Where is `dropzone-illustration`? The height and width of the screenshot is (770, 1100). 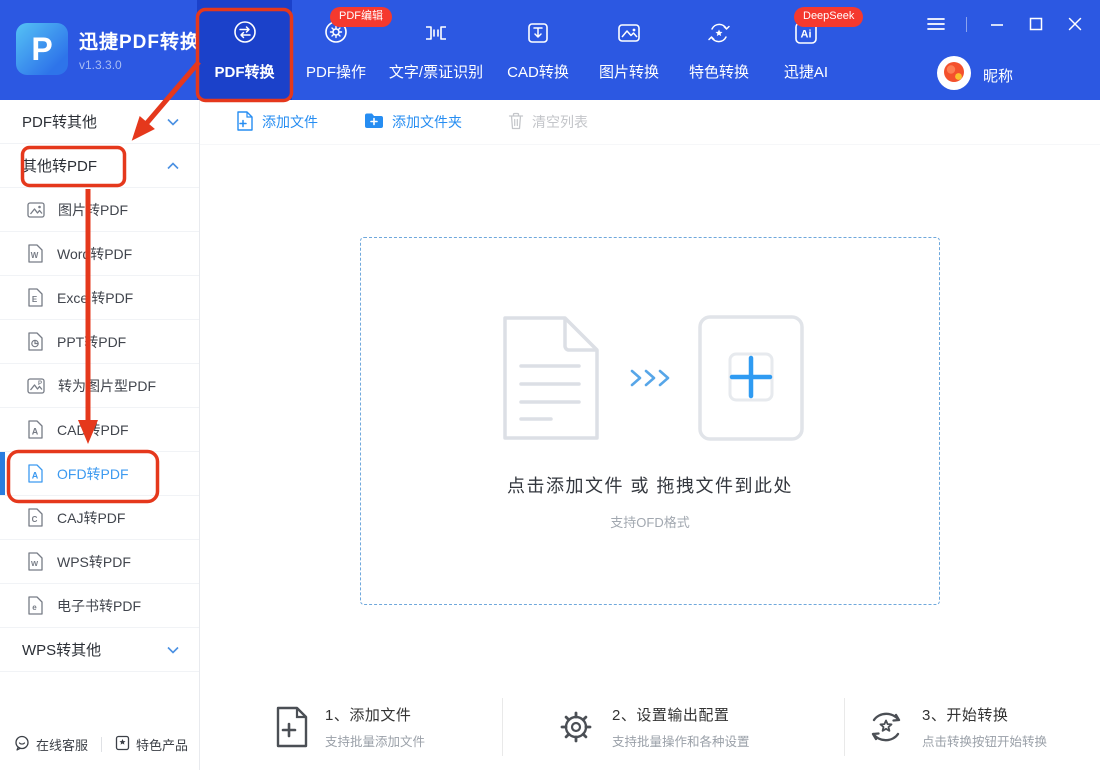 dropzone-illustration is located at coordinates (650, 380).